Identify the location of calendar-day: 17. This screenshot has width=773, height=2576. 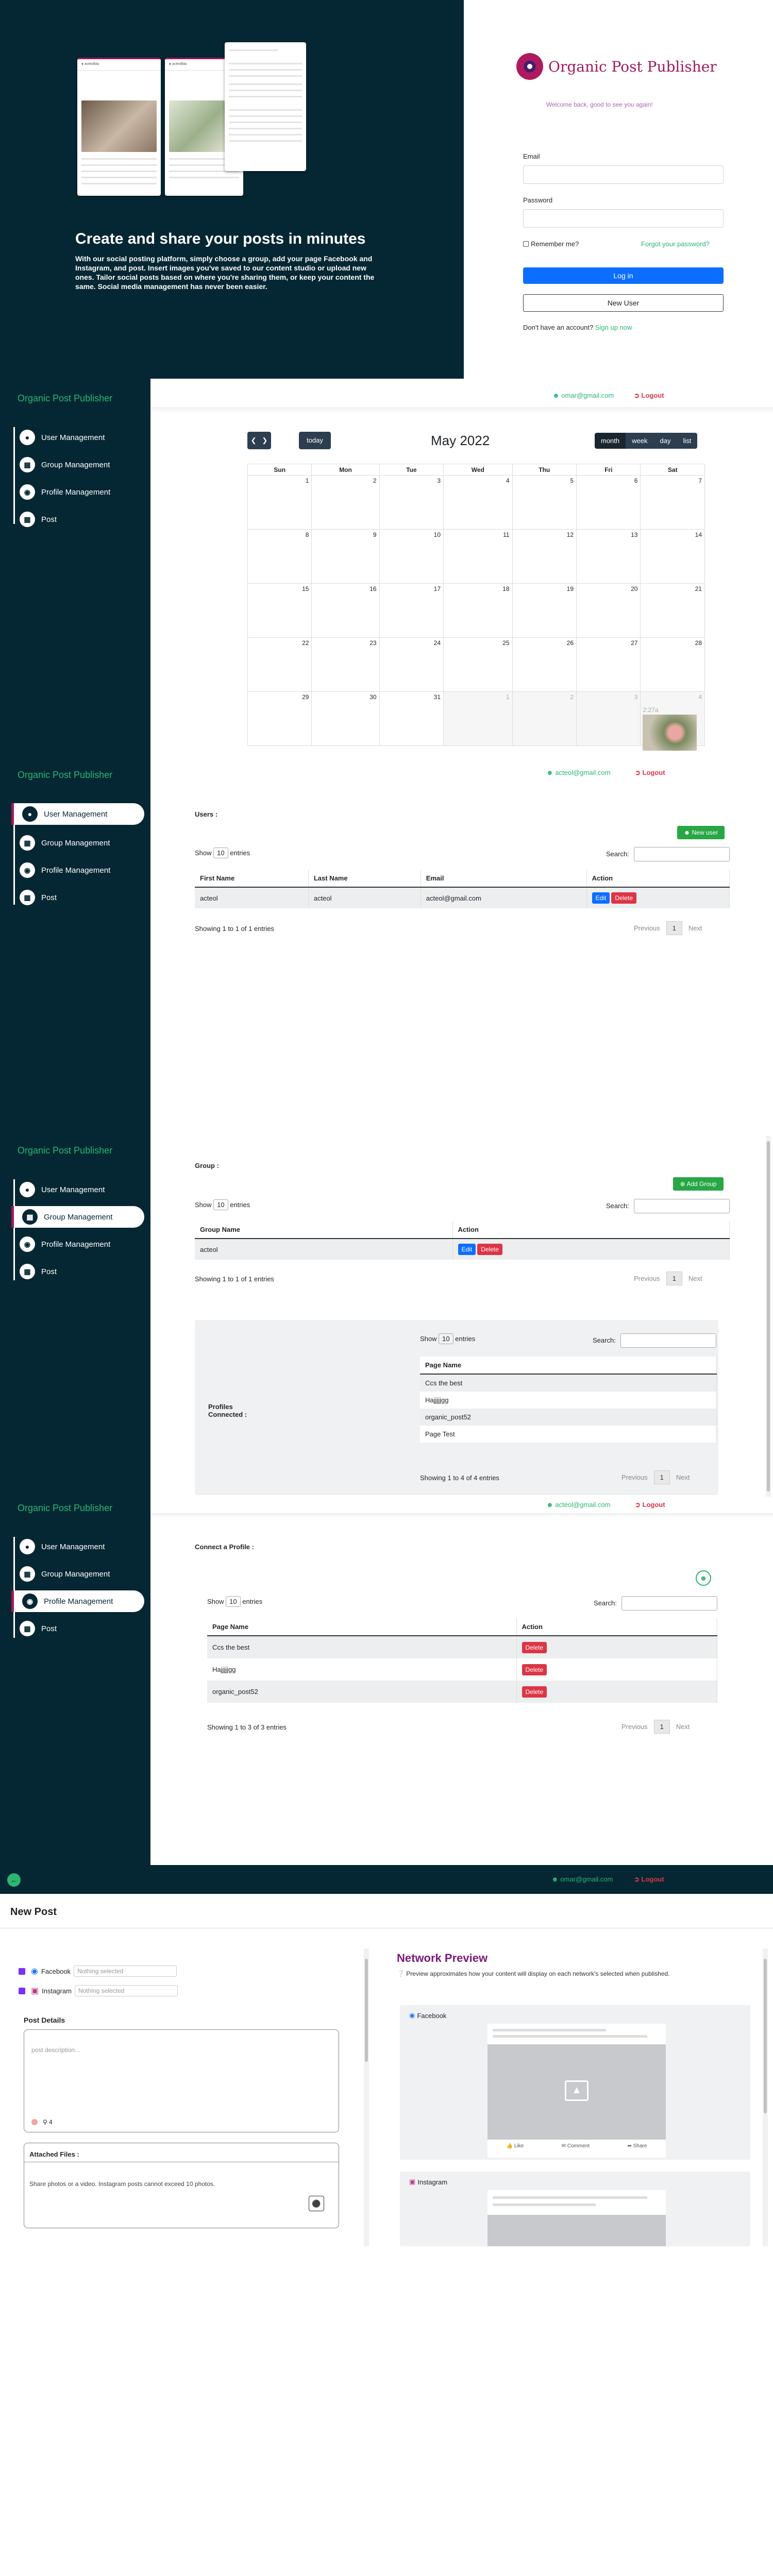
(411, 610).